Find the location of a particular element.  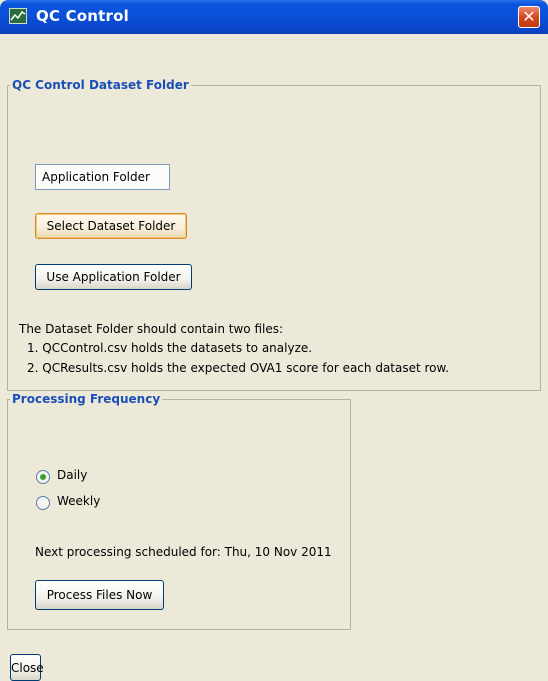

weekly-radio is located at coordinates (43, 503).